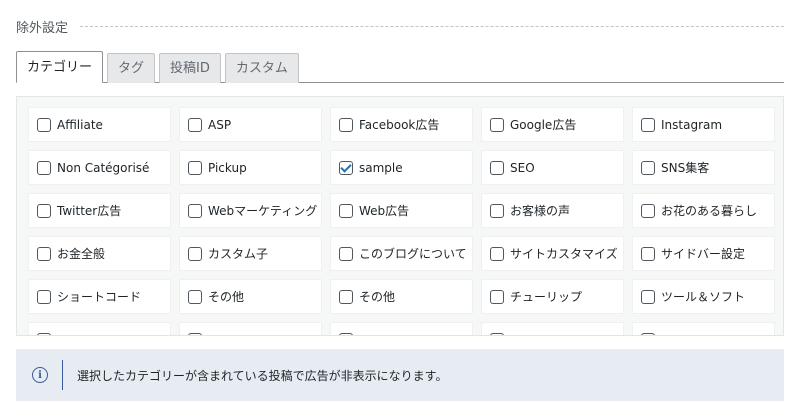 The image size is (794, 411). Describe the element at coordinates (381, 167) in the screenshot. I see `category-label: sample` at that location.